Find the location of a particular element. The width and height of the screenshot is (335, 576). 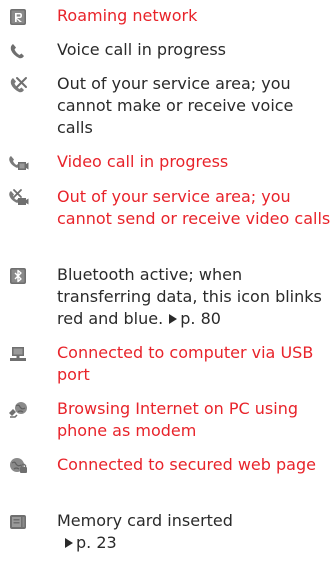

page-reference: p. 23 is located at coordinates (96, 542).